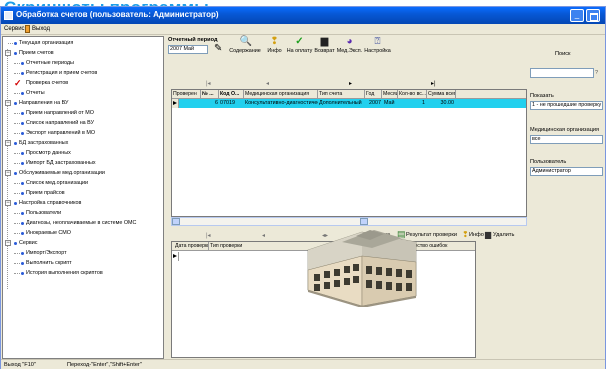 The image size is (606, 369). I want to click on return-button: ▆ Возврат, so click(324, 45).